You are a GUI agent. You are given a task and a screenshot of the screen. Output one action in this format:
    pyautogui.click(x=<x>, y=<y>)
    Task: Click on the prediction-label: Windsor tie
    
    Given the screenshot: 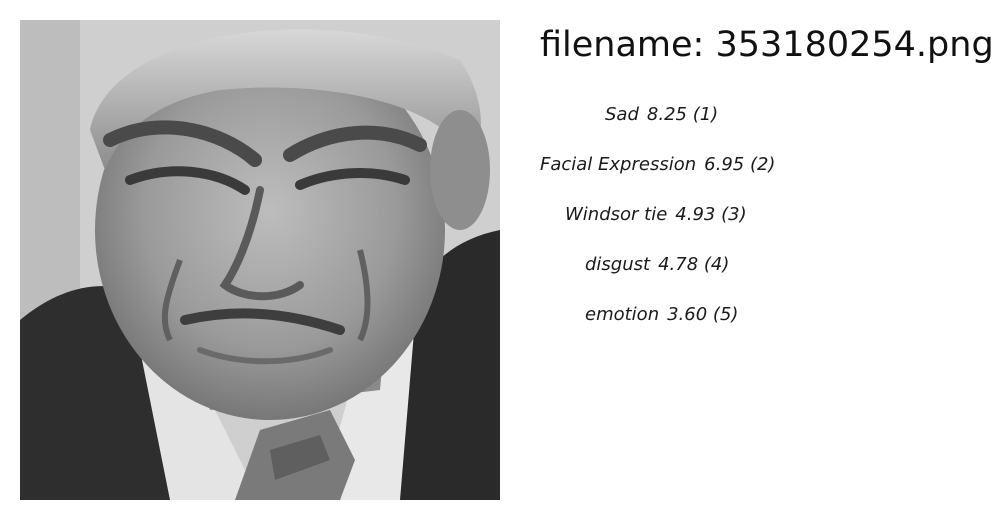 What is the action you would take?
    pyautogui.click(x=616, y=214)
    